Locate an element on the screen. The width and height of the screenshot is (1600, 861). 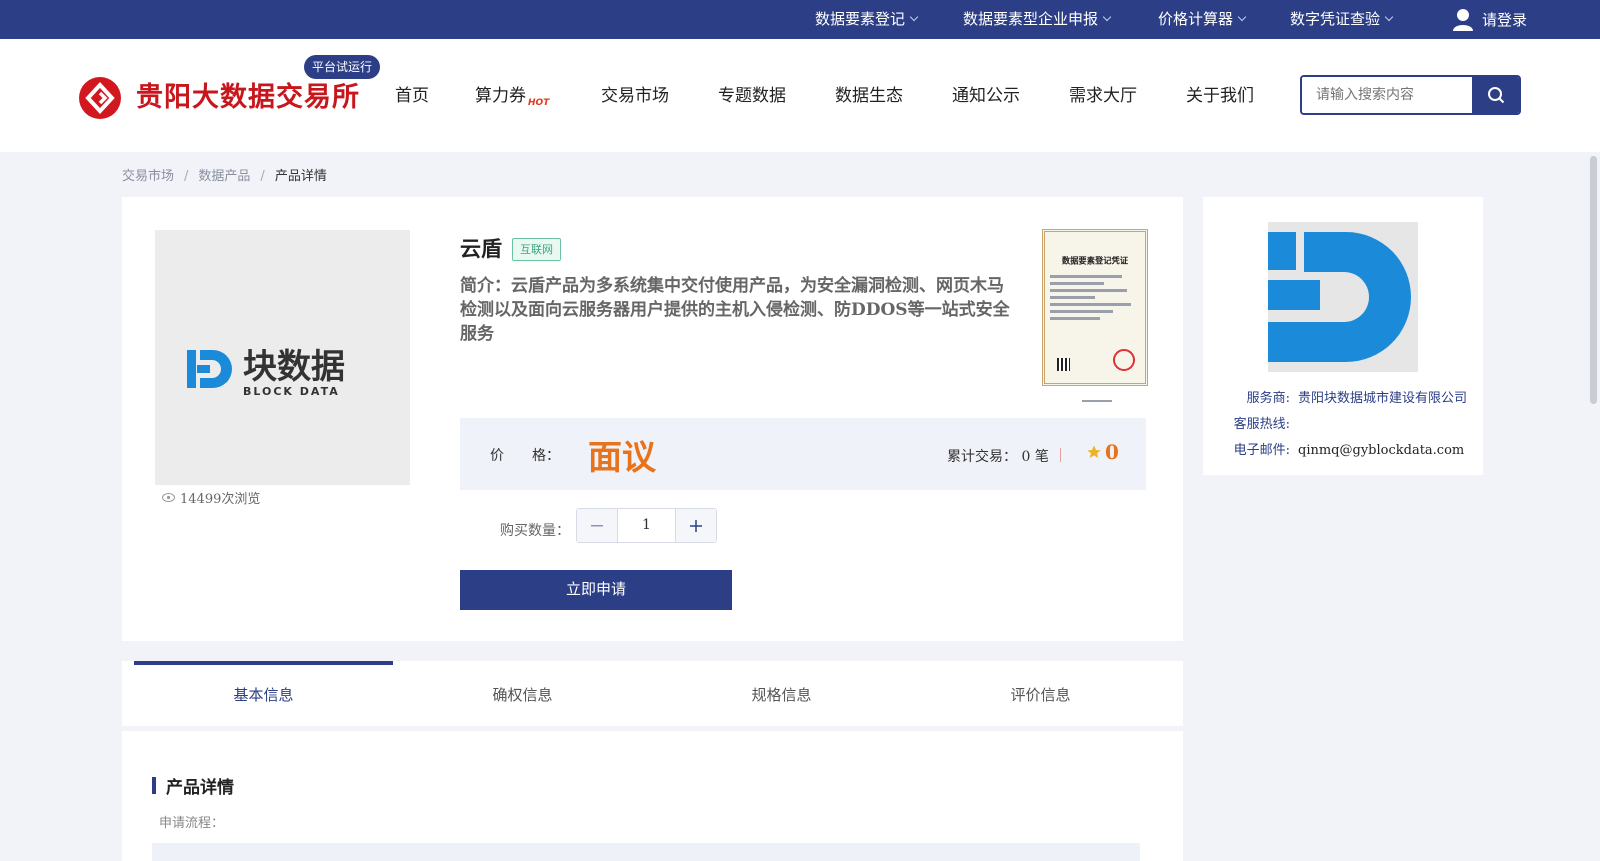
nav-item-ecosystem: 数据生态 is located at coordinates (869, 93).